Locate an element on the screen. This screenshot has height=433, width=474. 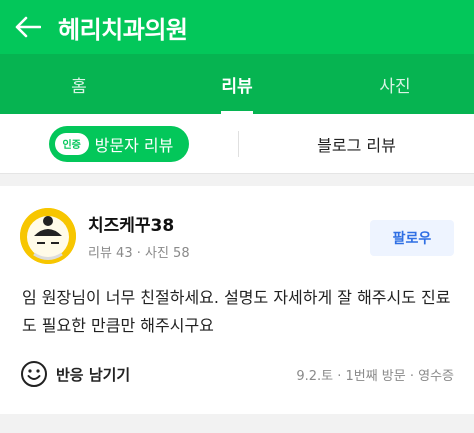
follow-button: 팔로우 is located at coordinates (412, 238).